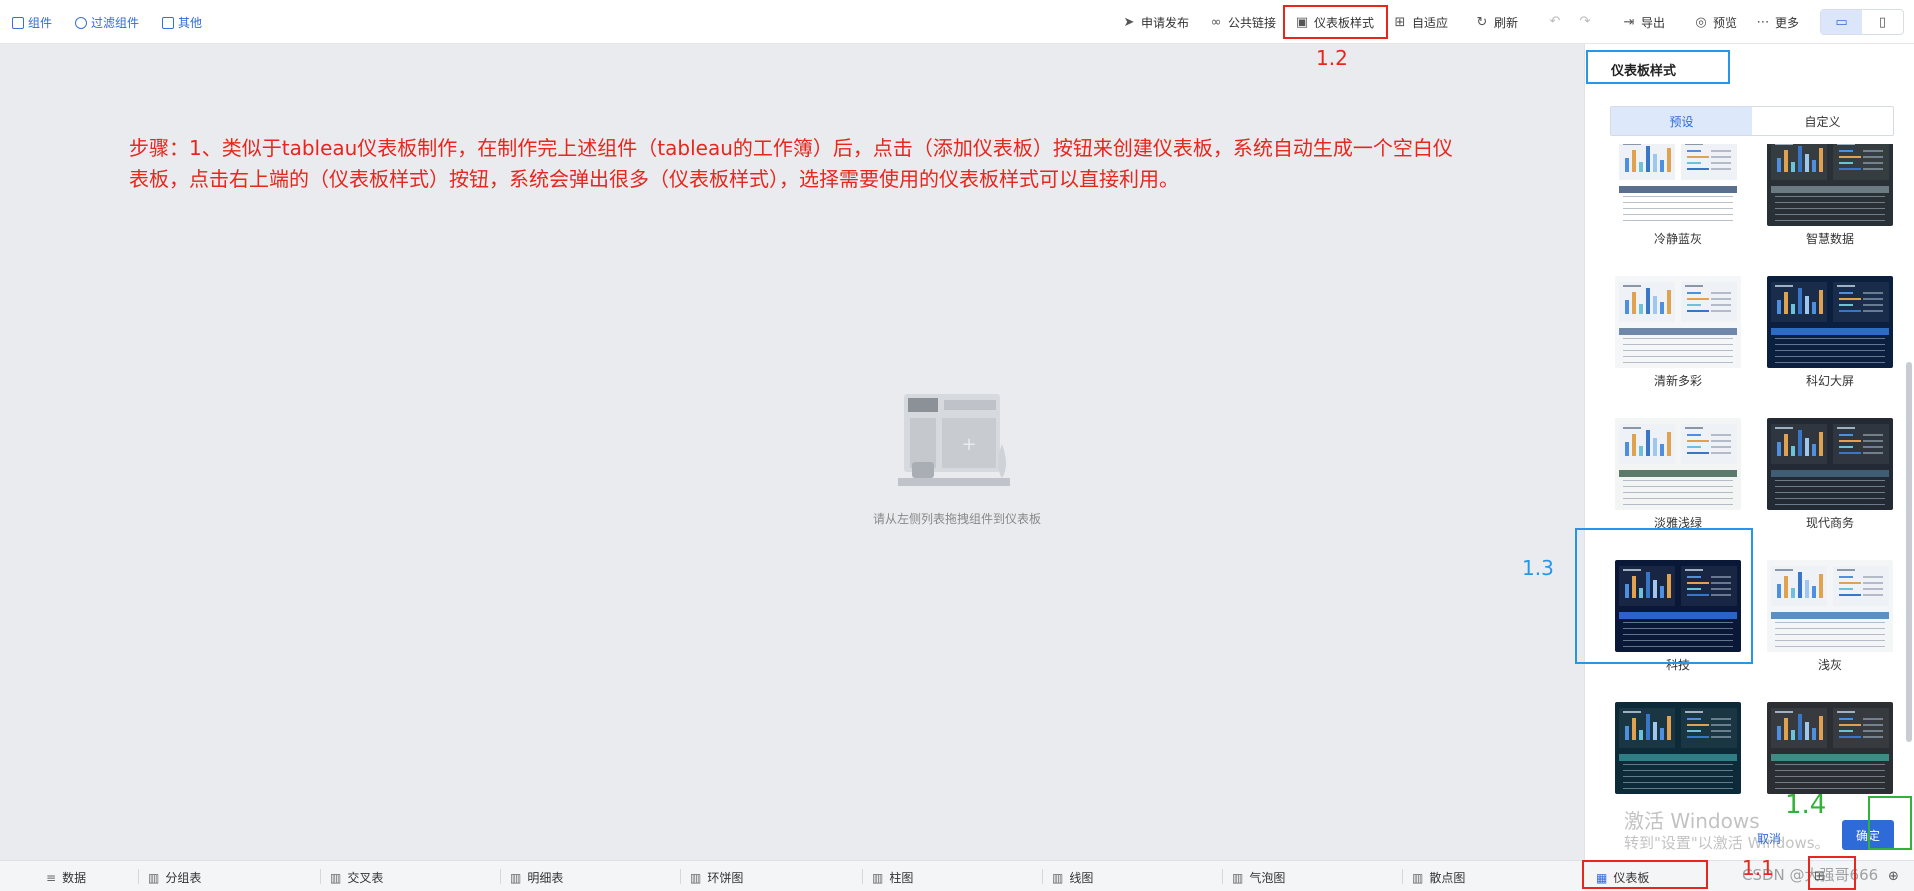 The height and width of the screenshot is (891, 1914). I want to click on dashboard-icon: ▦, so click(1602, 877).